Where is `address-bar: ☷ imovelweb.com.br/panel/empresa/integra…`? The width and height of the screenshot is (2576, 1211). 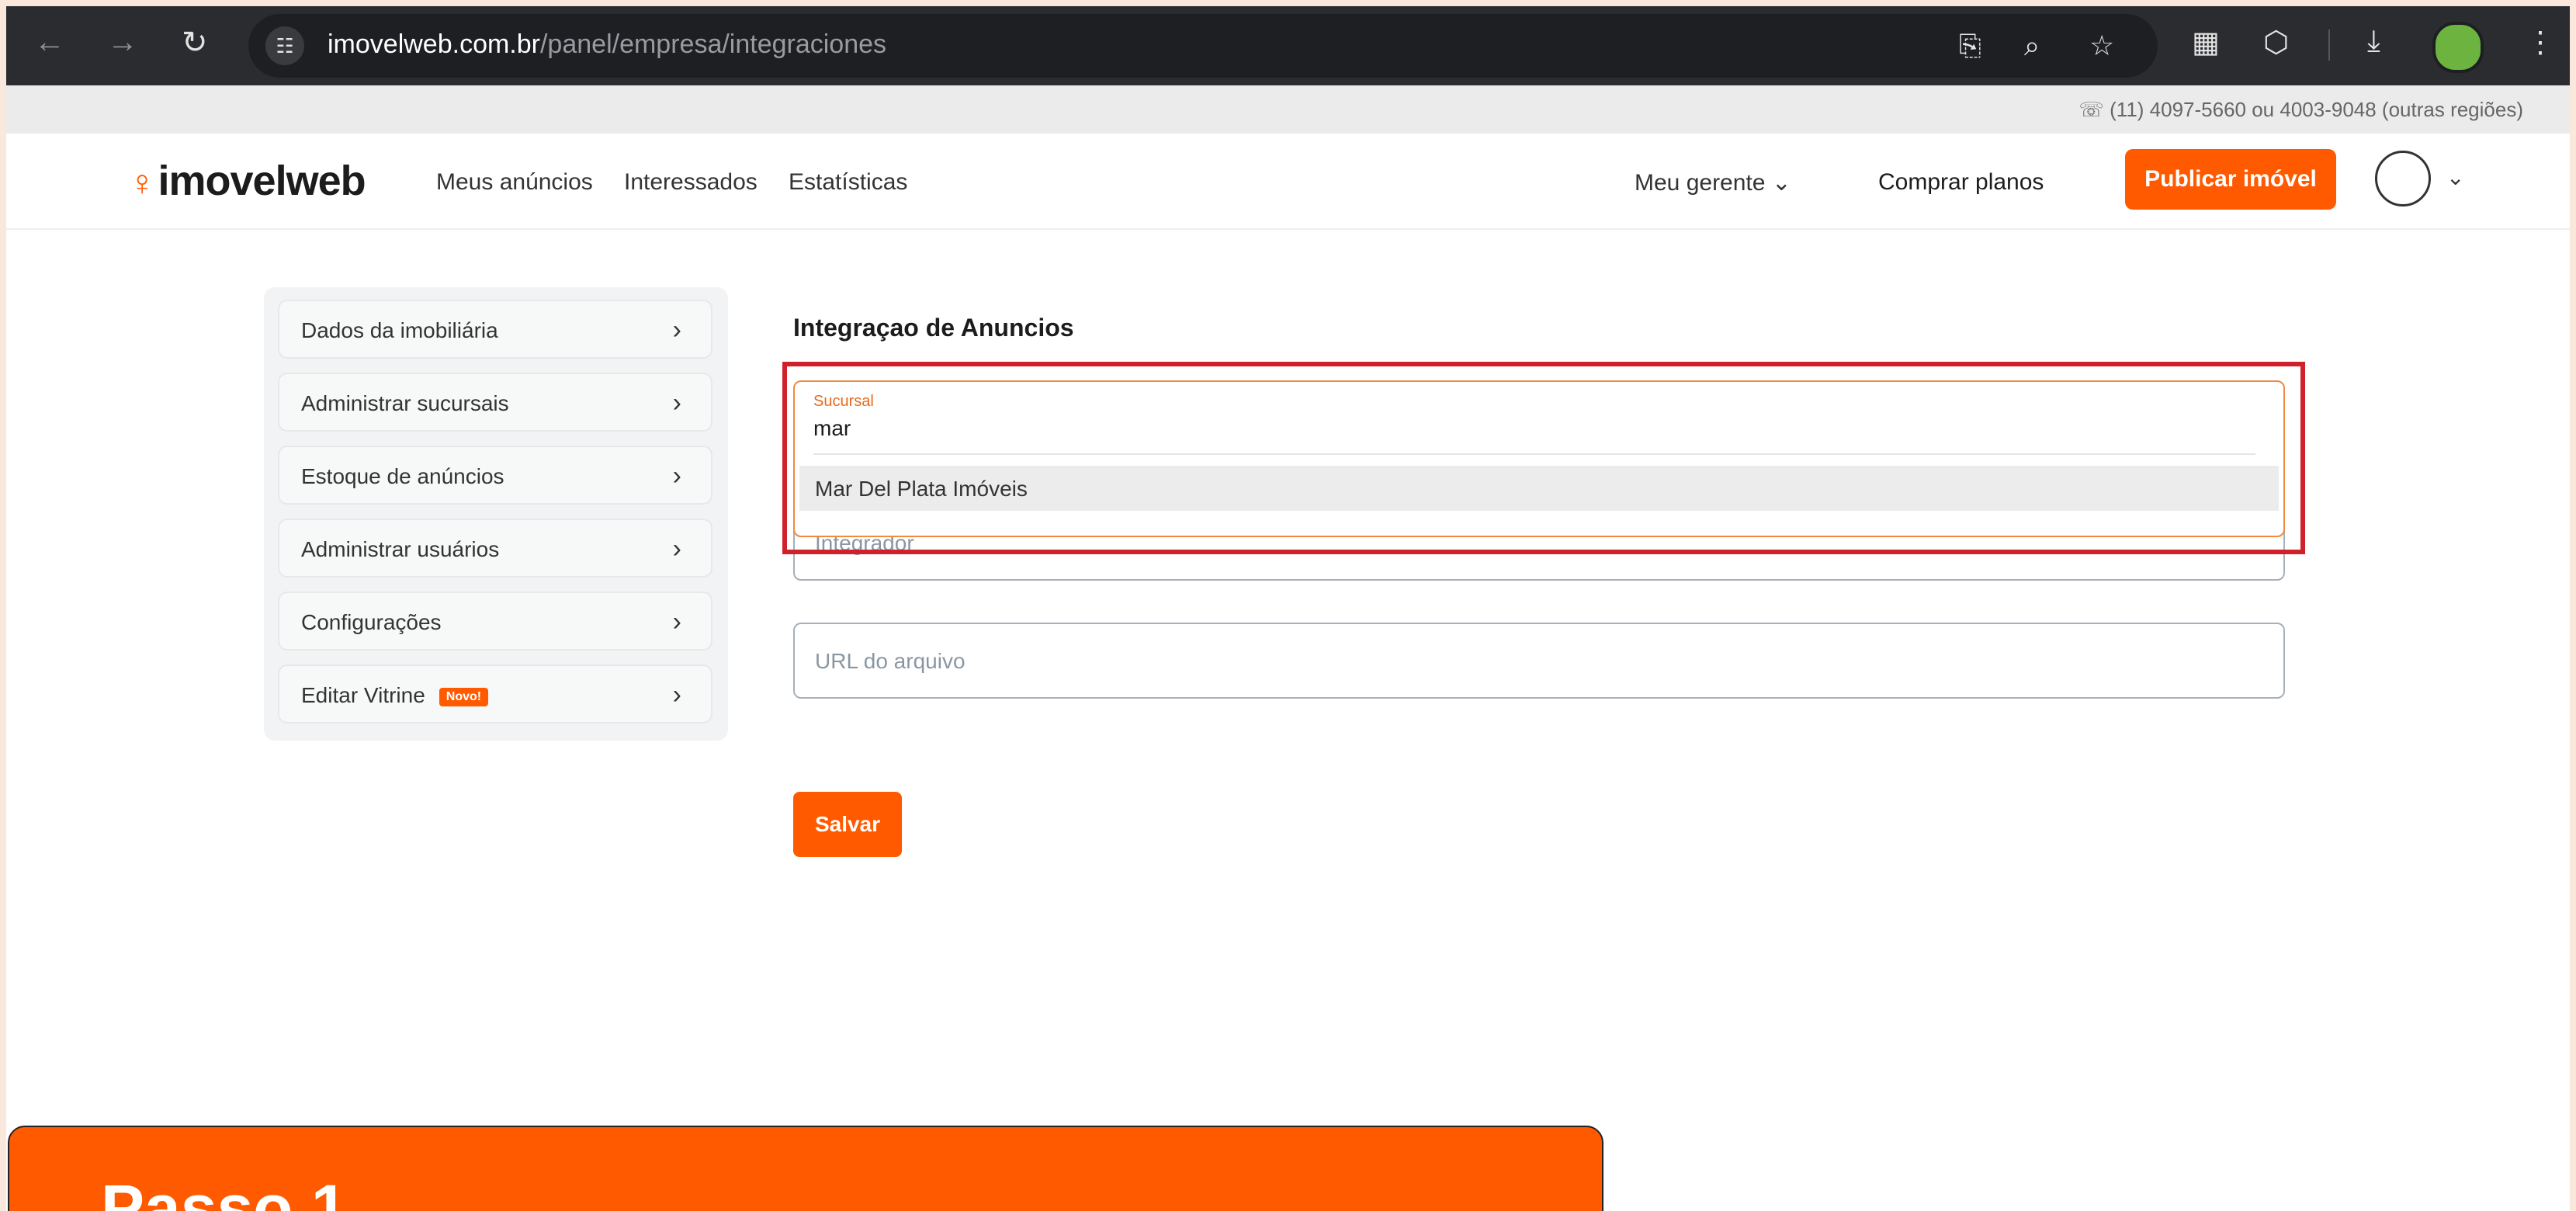 address-bar: ☷ imovelweb.com.br/panel/empresa/integra… is located at coordinates (1203, 46).